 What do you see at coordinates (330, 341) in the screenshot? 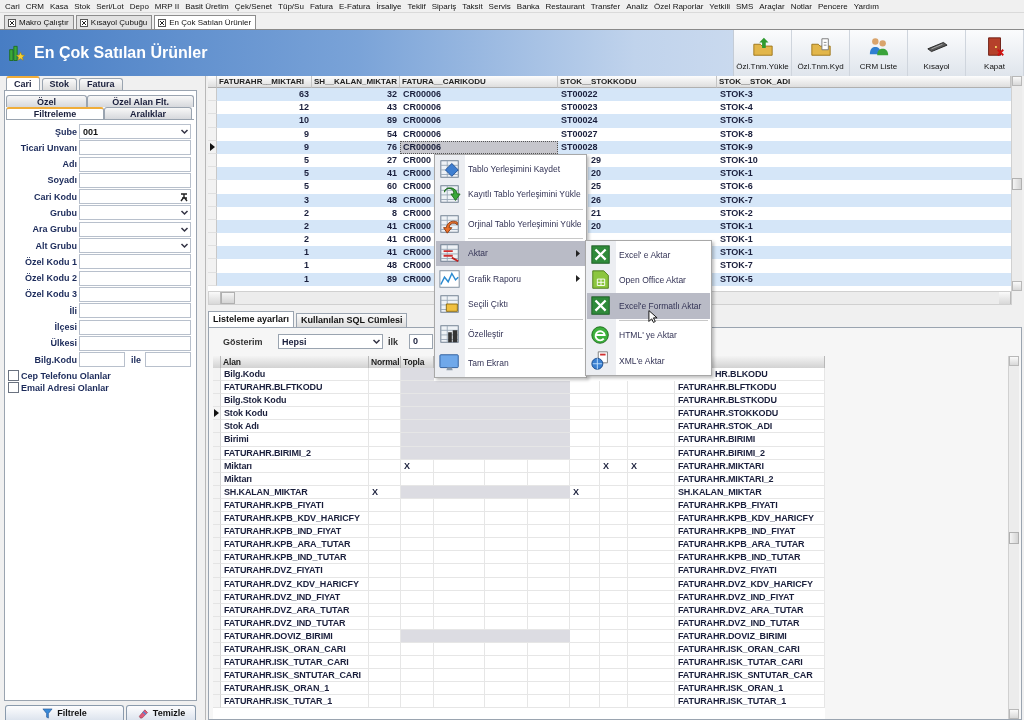
I see `combo-box: Hepsi` at bounding box center [330, 341].